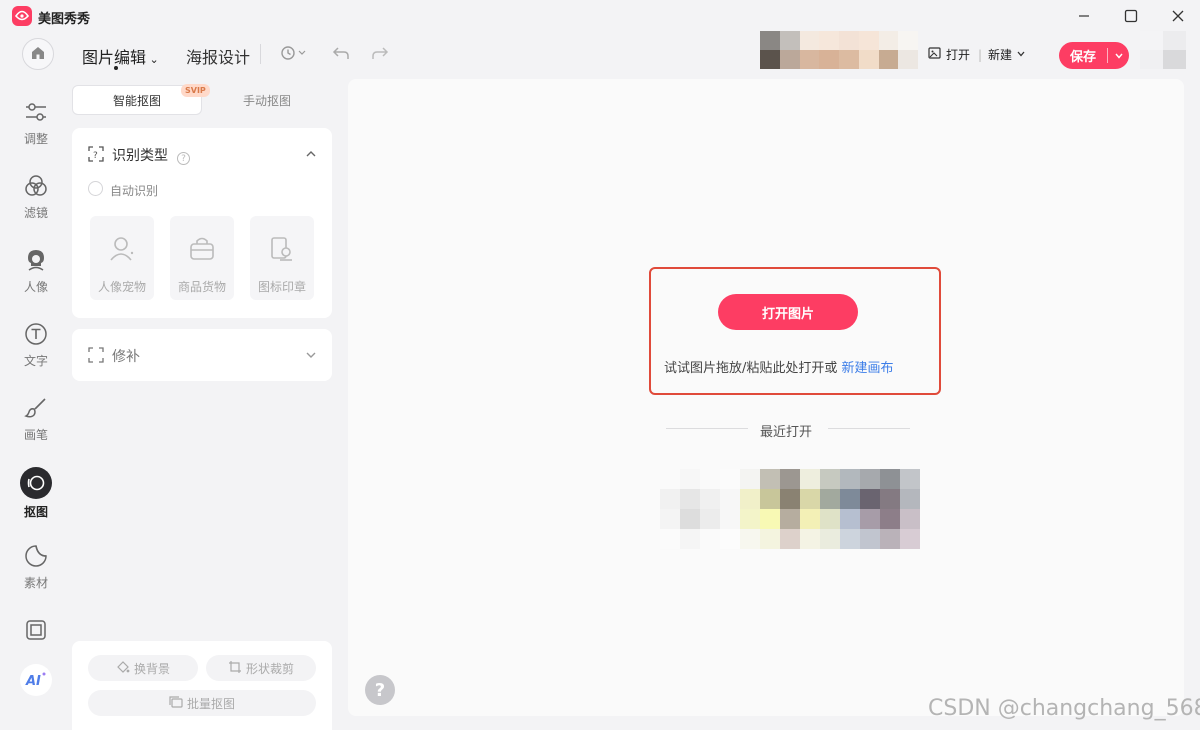 This screenshot has width=1200, height=730. What do you see at coordinates (122, 249) in the screenshot?
I see `person-icon` at bounding box center [122, 249].